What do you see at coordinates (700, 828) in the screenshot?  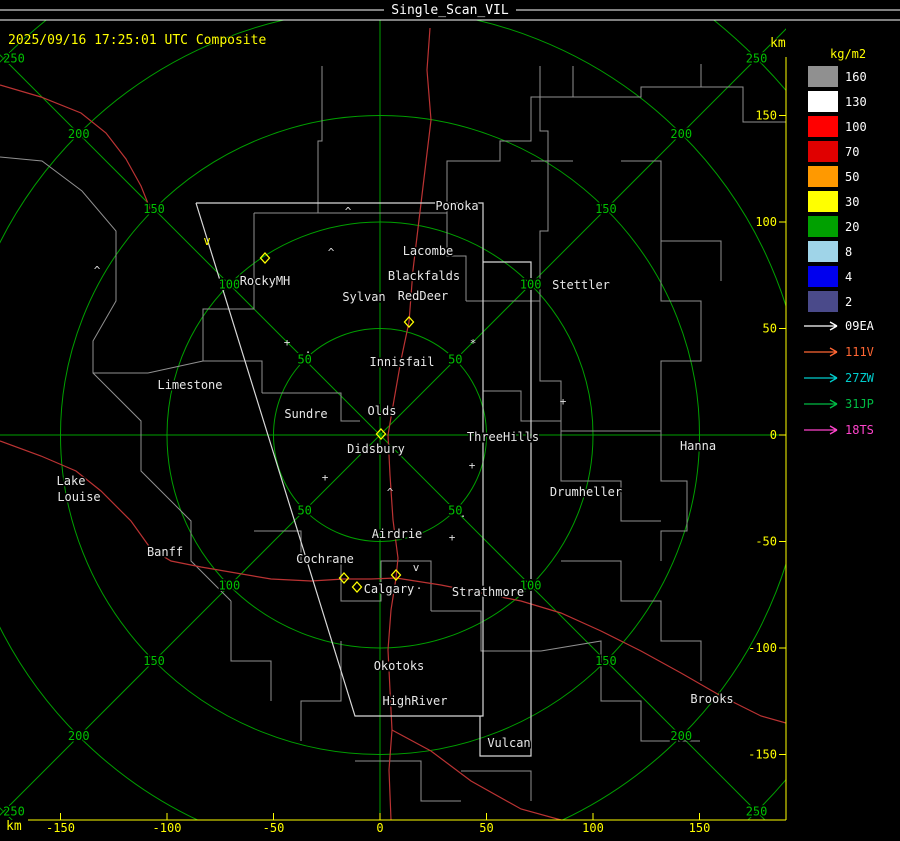 I see `x-axis-tick-label: 150` at bounding box center [700, 828].